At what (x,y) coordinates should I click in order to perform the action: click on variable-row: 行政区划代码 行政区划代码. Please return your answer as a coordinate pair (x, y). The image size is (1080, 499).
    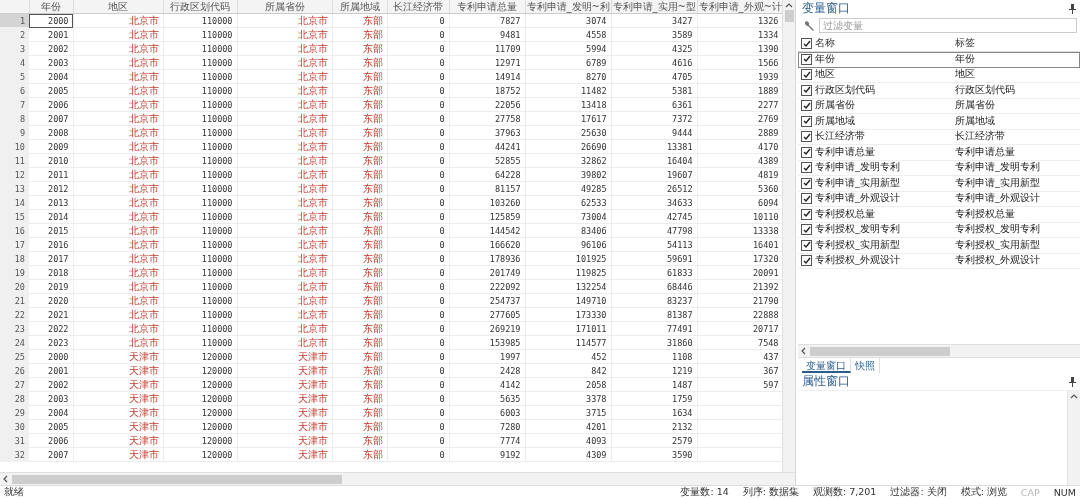
    Looking at the image, I should click on (939, 91).